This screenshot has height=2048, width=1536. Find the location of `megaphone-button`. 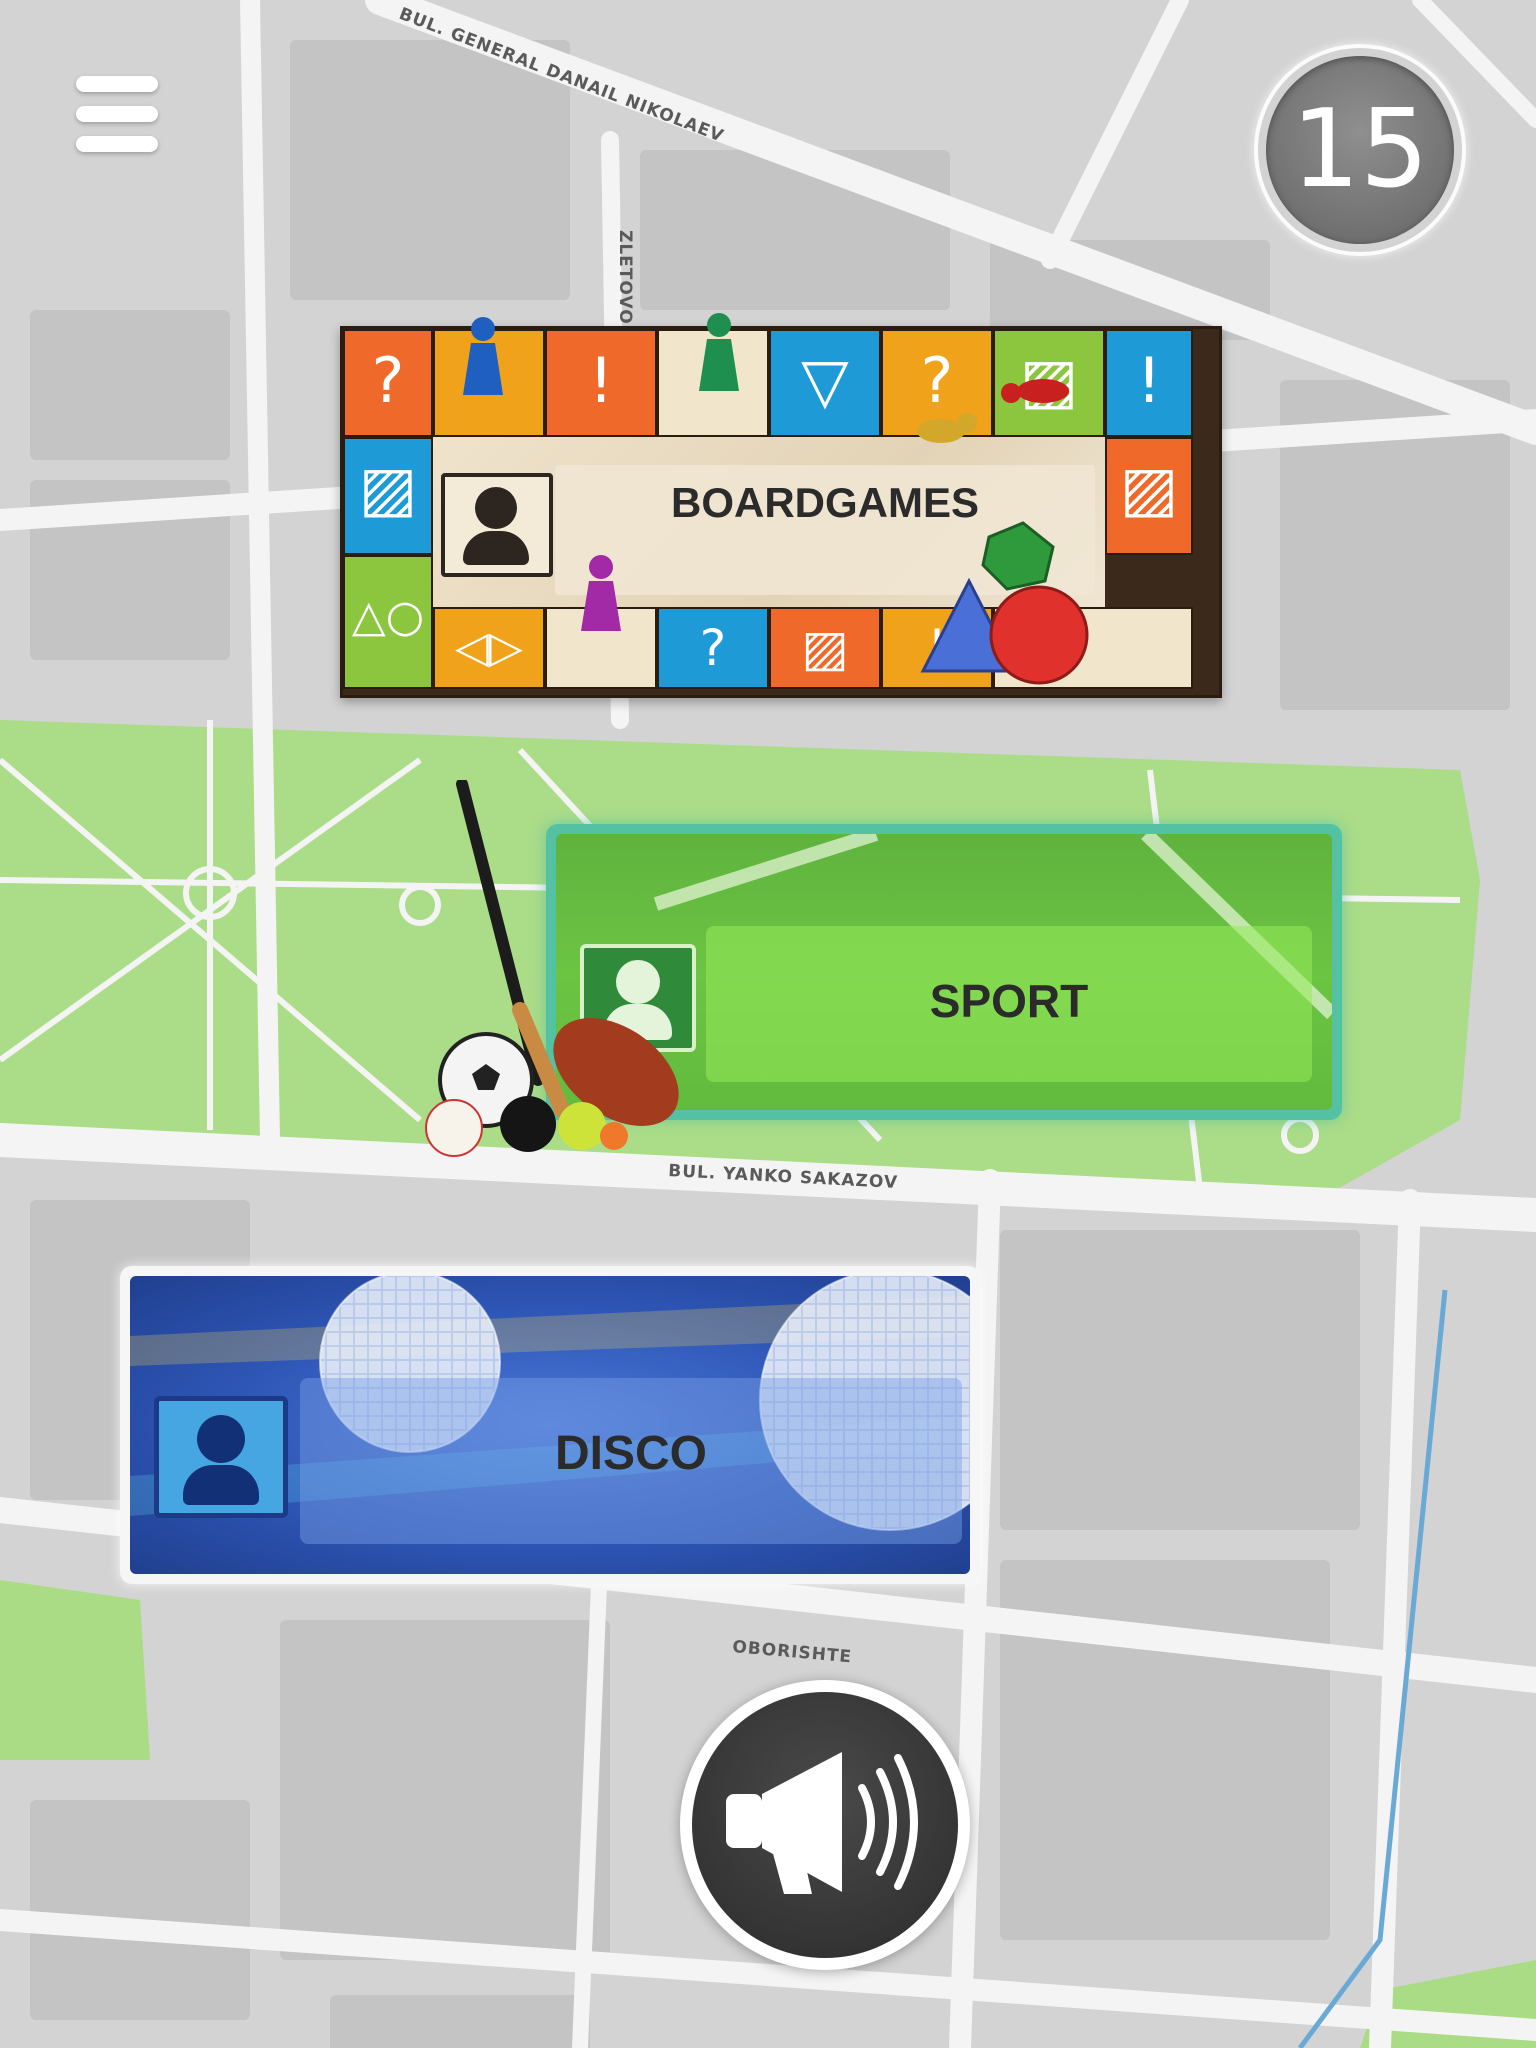

megaphone-button is located at coordinates (825, 1825).